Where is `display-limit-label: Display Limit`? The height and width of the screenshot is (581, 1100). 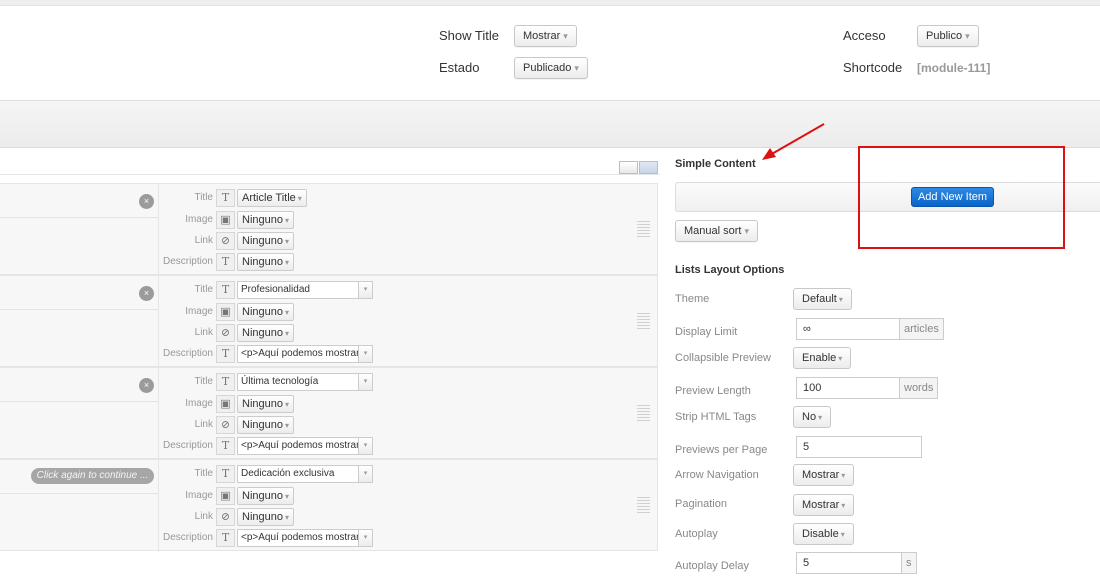
display-limit-label: Display Limit is located at coordinates (706, 332).